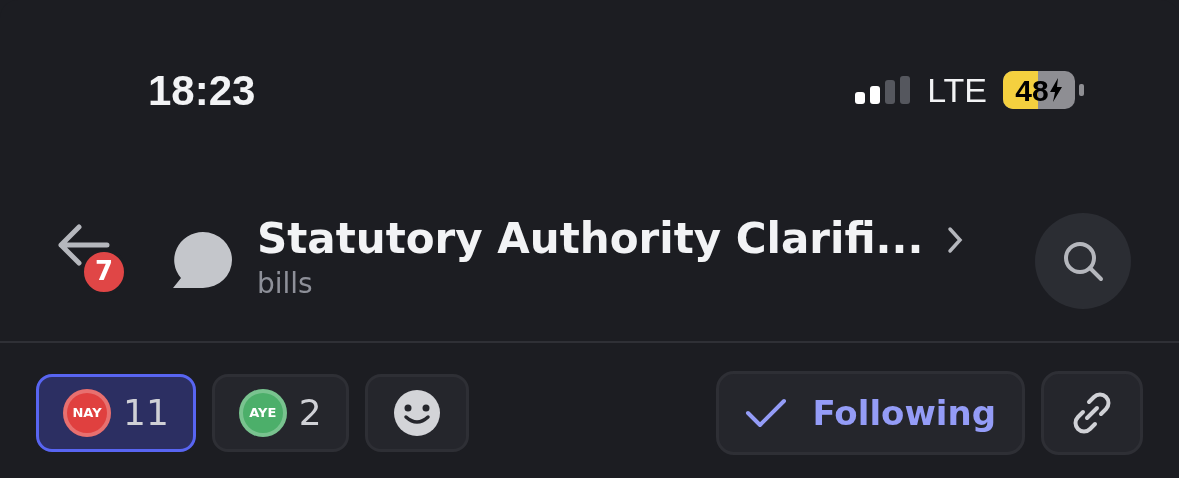 Image resolution: width=1179 pixels, height=478 pixels. Describe the element at coordinates (955, 239) in the screenshot. I see `chevron-right-icon` at that location.